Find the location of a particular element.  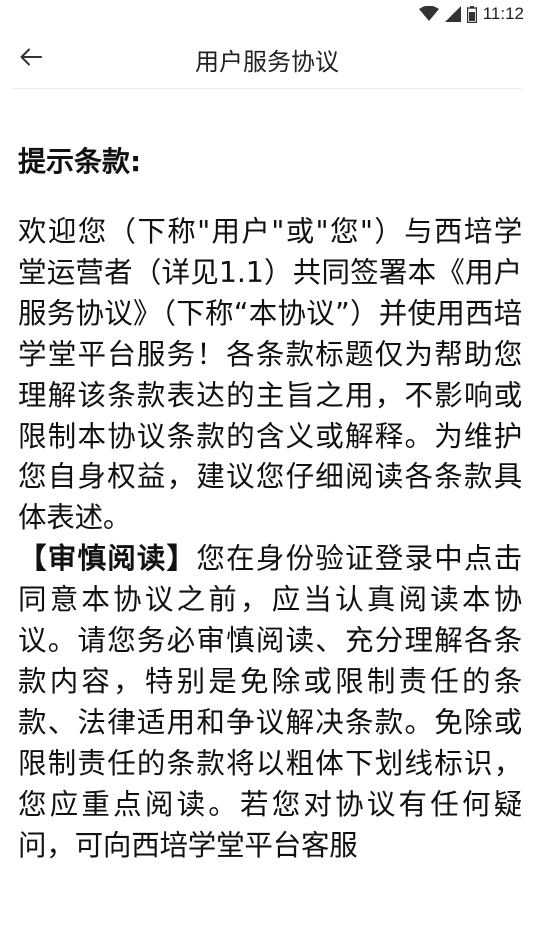

page-title: 用户服务协议 is located at coordinates (267, 62).